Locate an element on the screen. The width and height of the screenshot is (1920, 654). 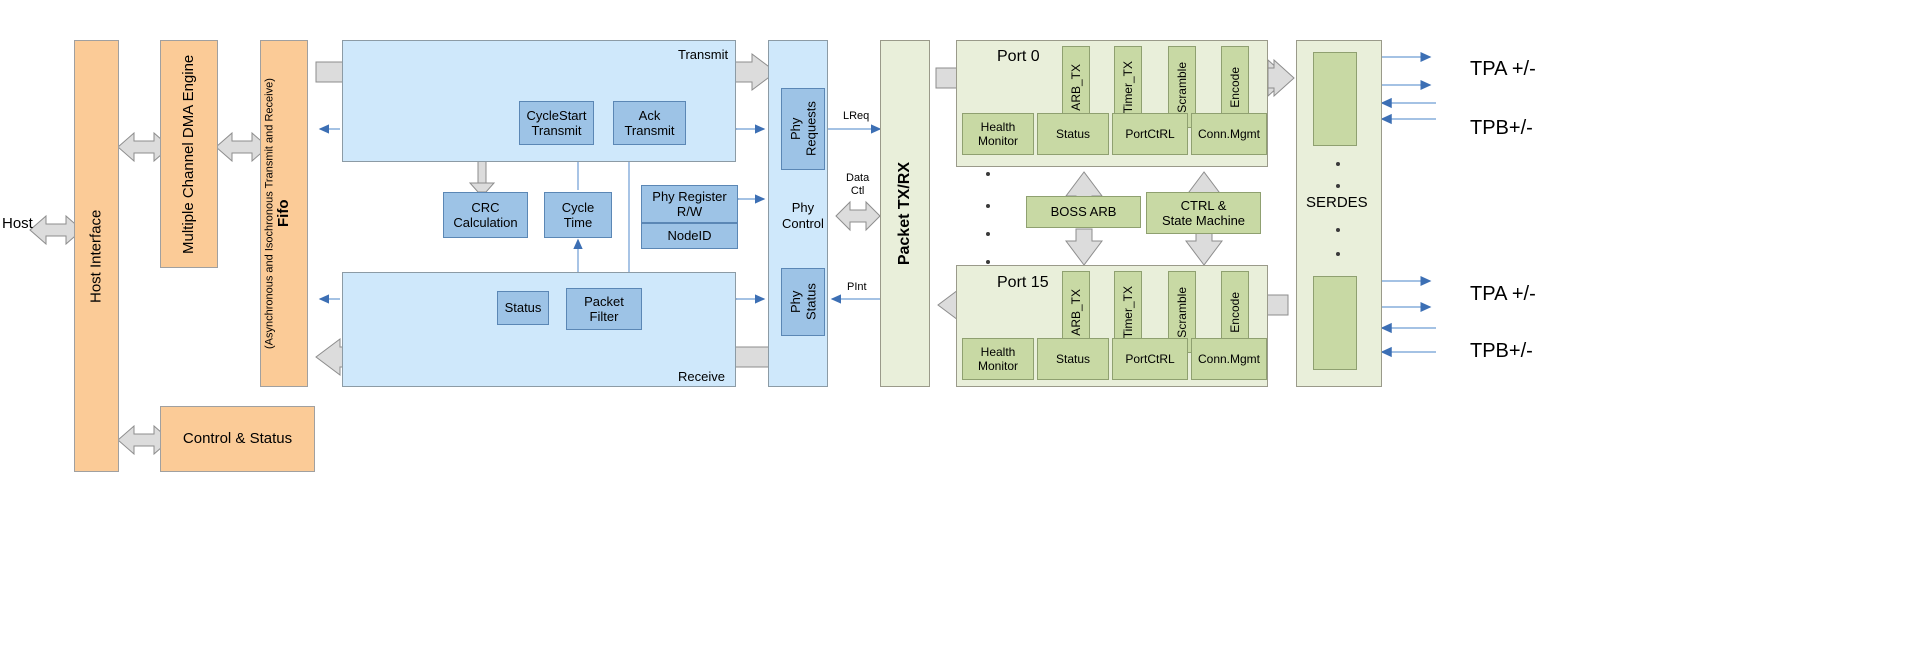
packet-txrx-block: Packet TX/RX is located at coordinates (905, 213).